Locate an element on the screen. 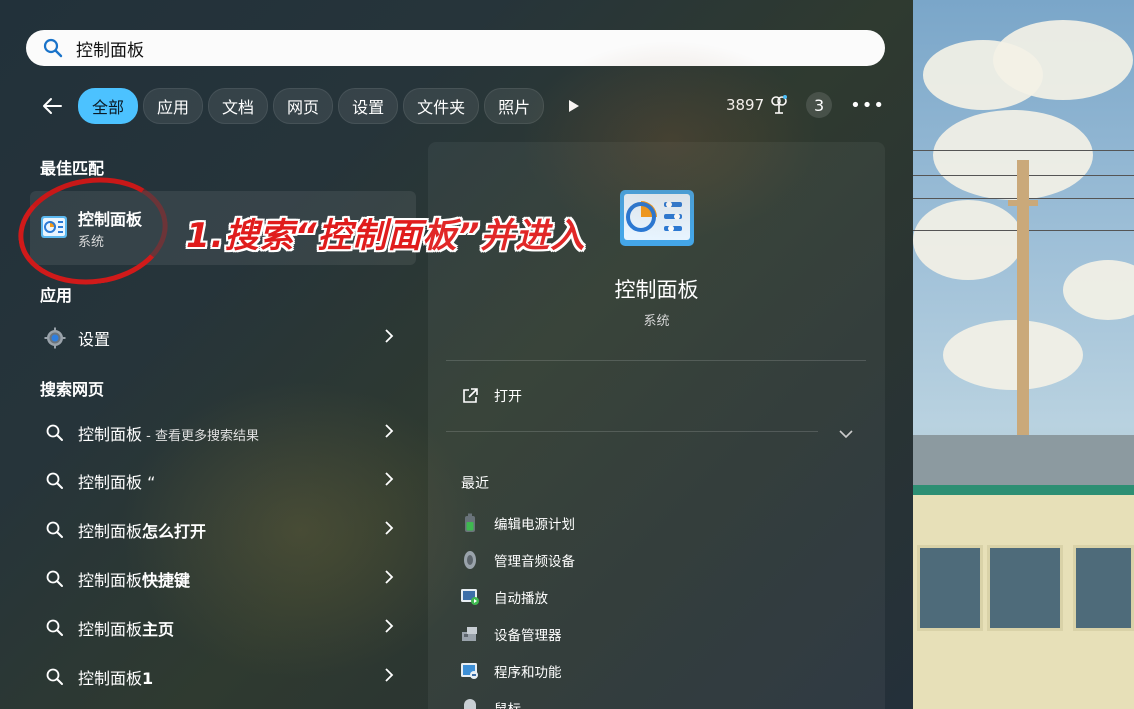 This screenshot has width=1134, height=709. rewards-trophy-icon is located at coordinates (779, 105).